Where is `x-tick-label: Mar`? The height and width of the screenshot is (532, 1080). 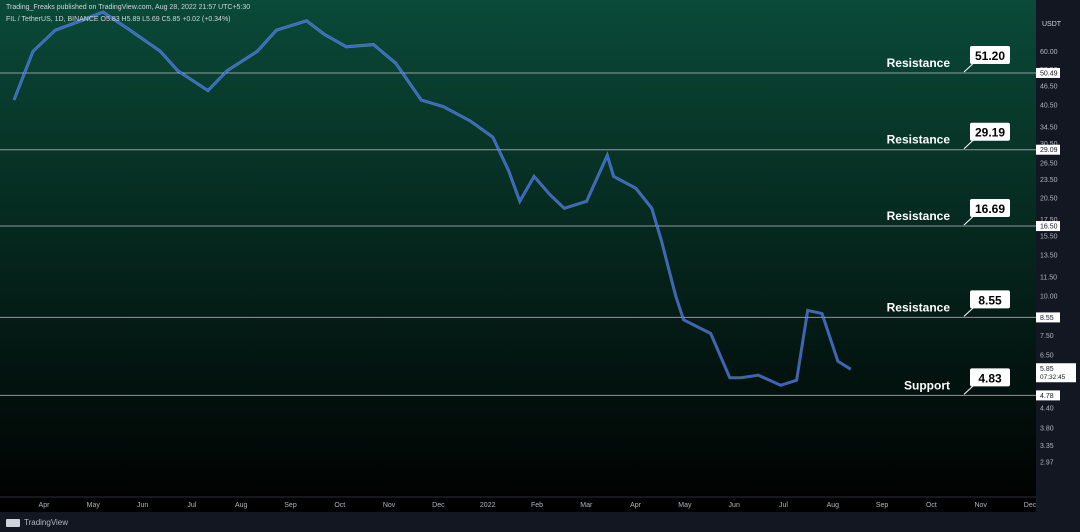 x-tick-label: Mar is located at coordinates (586, 505).